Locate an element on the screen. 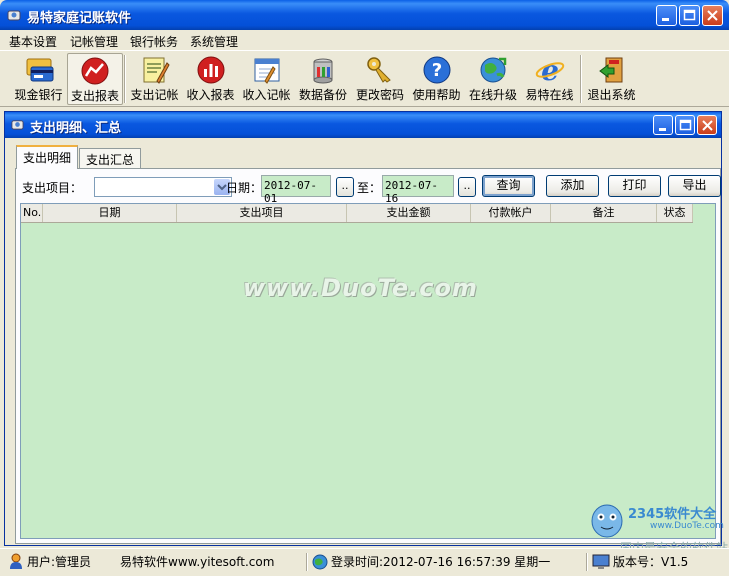 The height and width of the screenshot is (576, 729). income-entry-icon is located at coordinates (266, 71).